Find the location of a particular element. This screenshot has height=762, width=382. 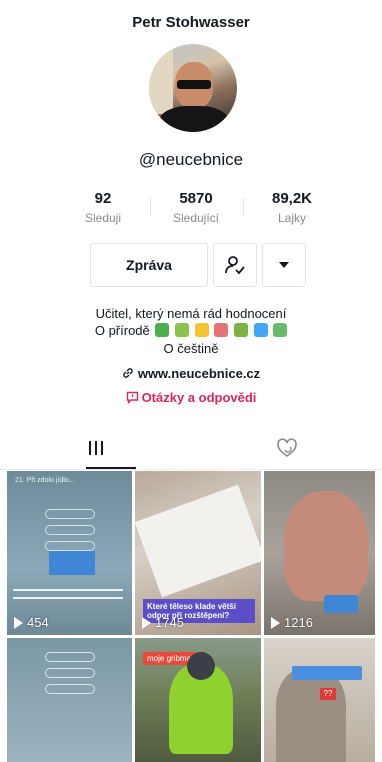

view-count: 1745 is located at coordinates (163, 622).